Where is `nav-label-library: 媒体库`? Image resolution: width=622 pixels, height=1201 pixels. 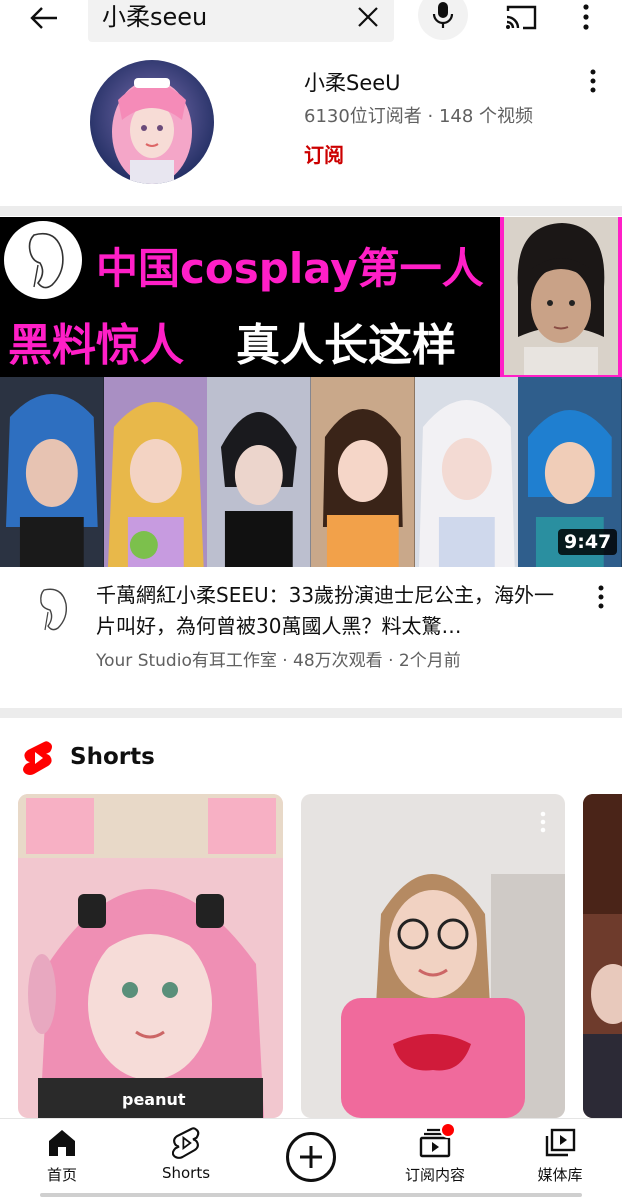 nav-label-library: 媒体库 is located at coordinates (560, 1175).